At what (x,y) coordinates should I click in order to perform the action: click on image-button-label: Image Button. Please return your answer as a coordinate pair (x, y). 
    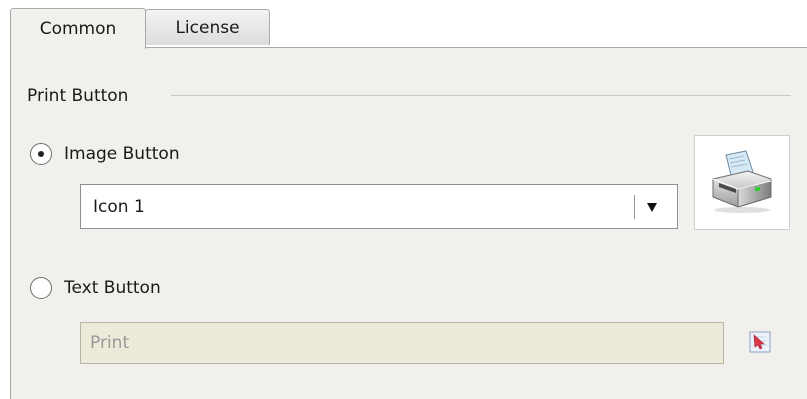
    Looking at the image, I should click on (122, 154).